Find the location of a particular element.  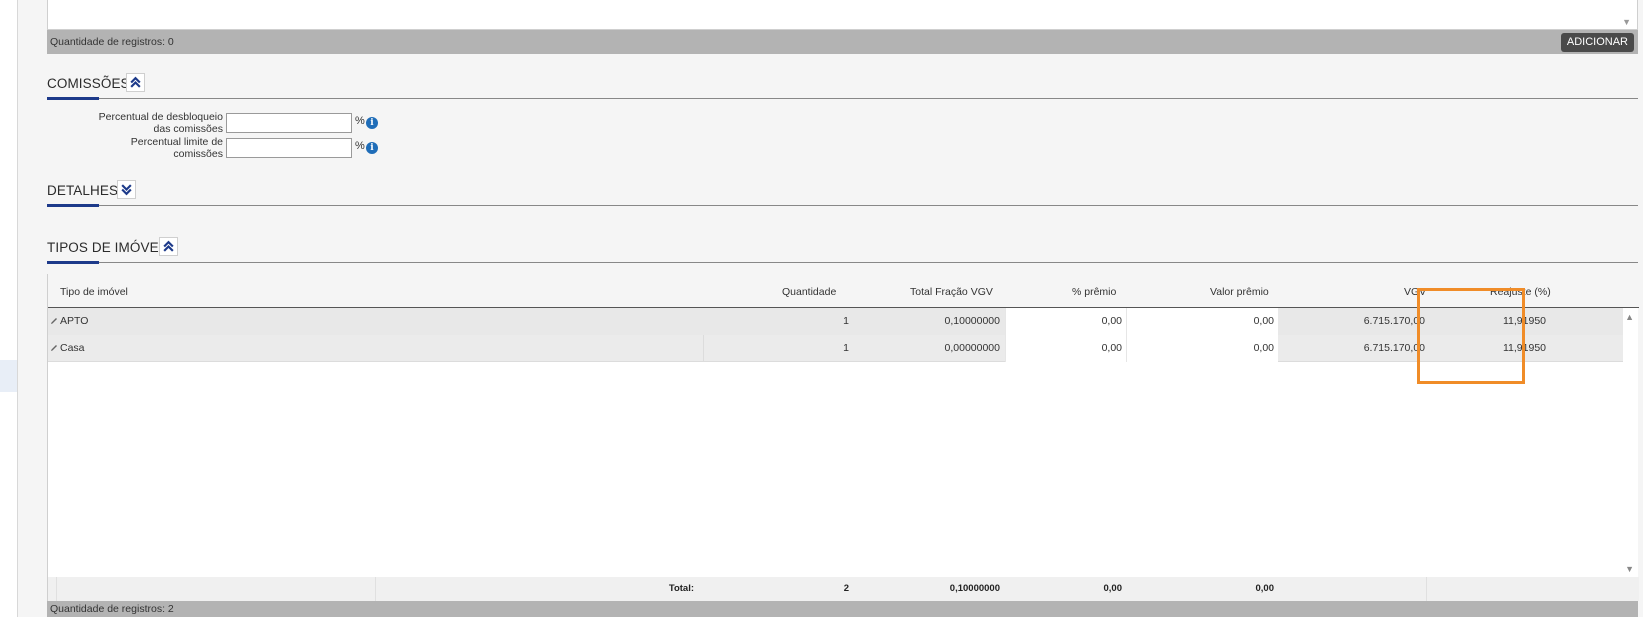

field-label: Percentual limite de comissões is located at coordinates (176, 148).